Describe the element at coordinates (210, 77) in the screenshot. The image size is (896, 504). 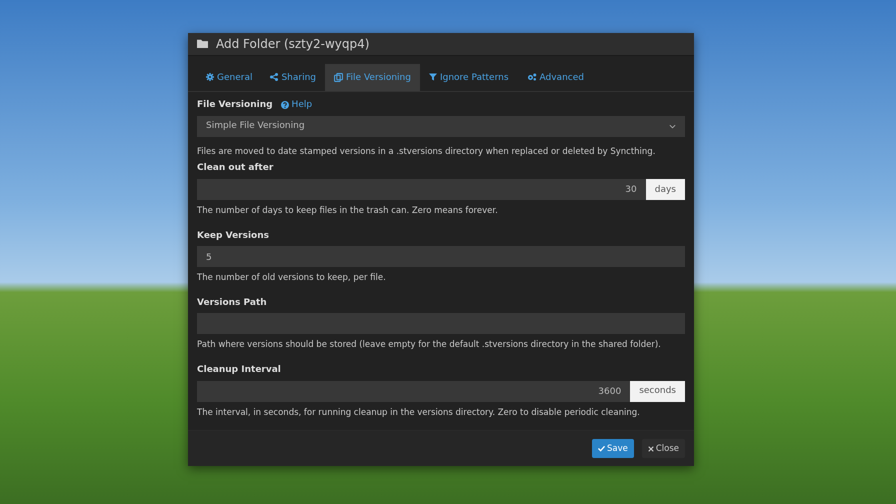
I see `gear-icon` at that location.